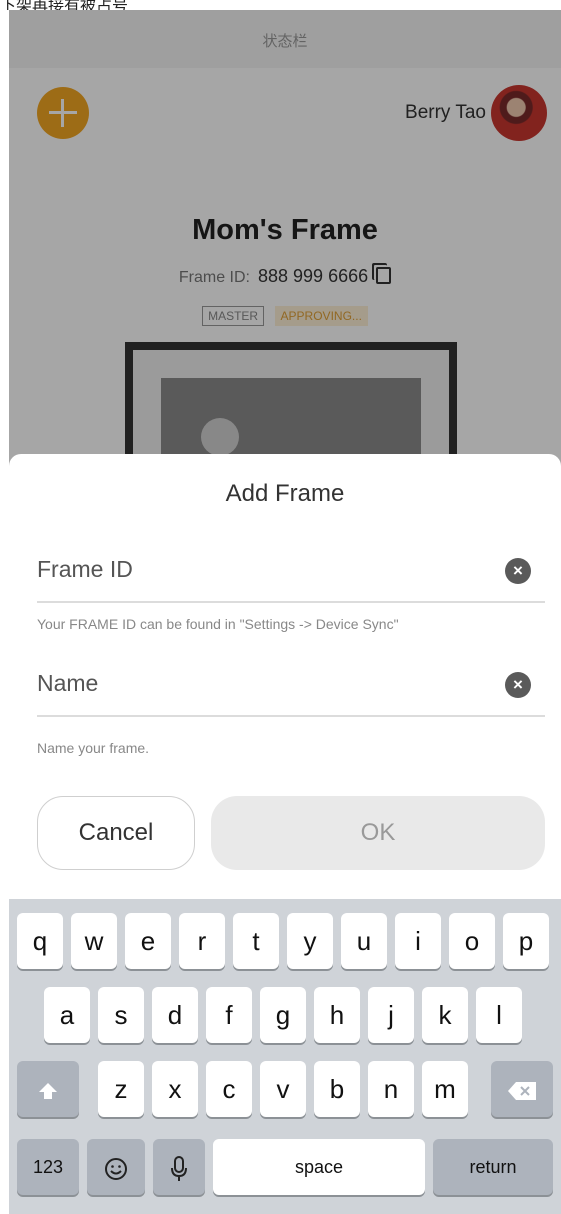 Image resolution: width=561 pixels, height=1214 pixels. Describe the element at coordinates (522, 1091) in the screenshot. I see `backspace-icon` at that location.